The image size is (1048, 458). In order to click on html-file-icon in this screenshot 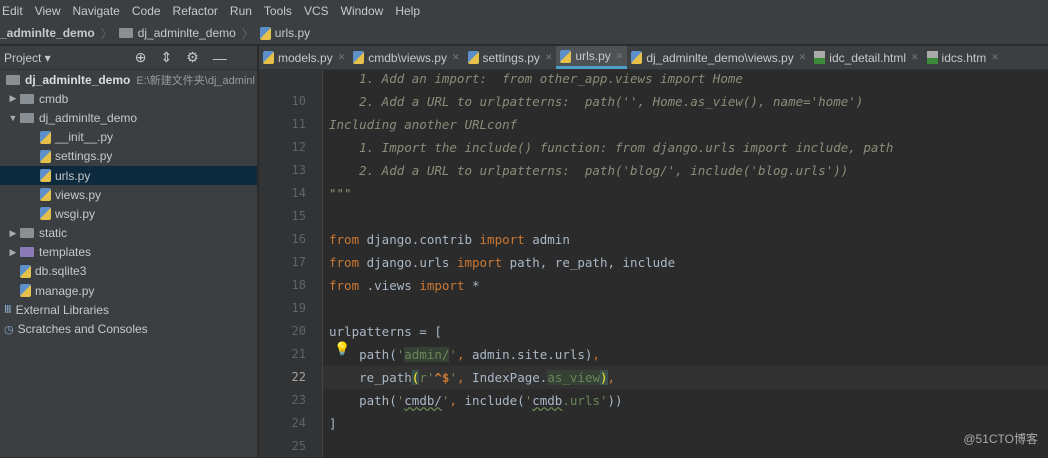, I will do `click(820, 57)`.